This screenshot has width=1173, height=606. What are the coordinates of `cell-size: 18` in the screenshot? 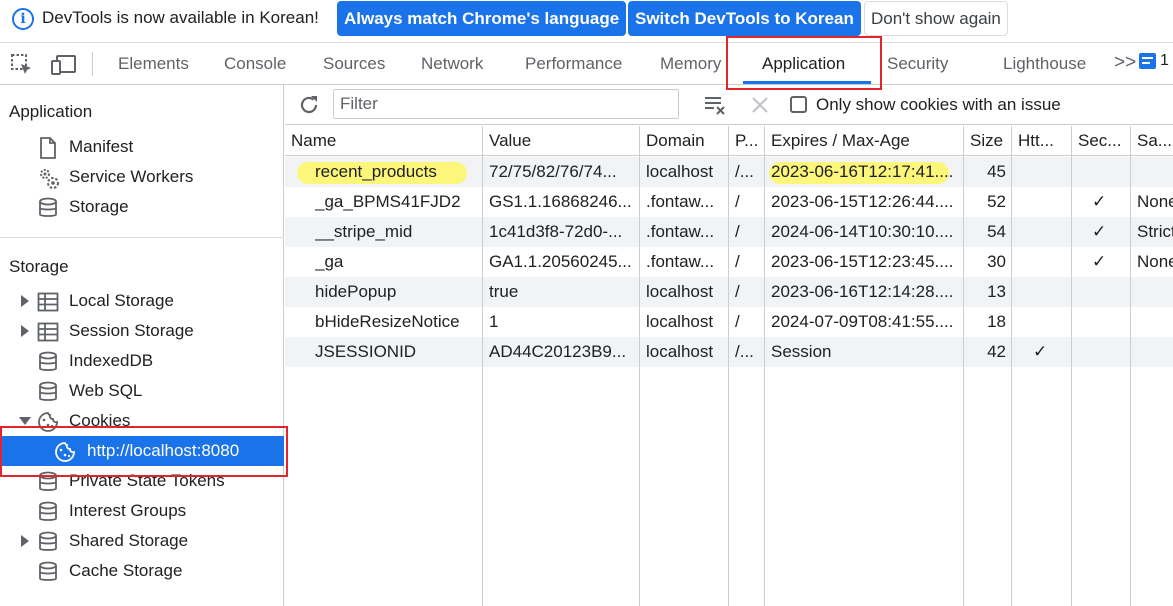 It's located at (996, 321).